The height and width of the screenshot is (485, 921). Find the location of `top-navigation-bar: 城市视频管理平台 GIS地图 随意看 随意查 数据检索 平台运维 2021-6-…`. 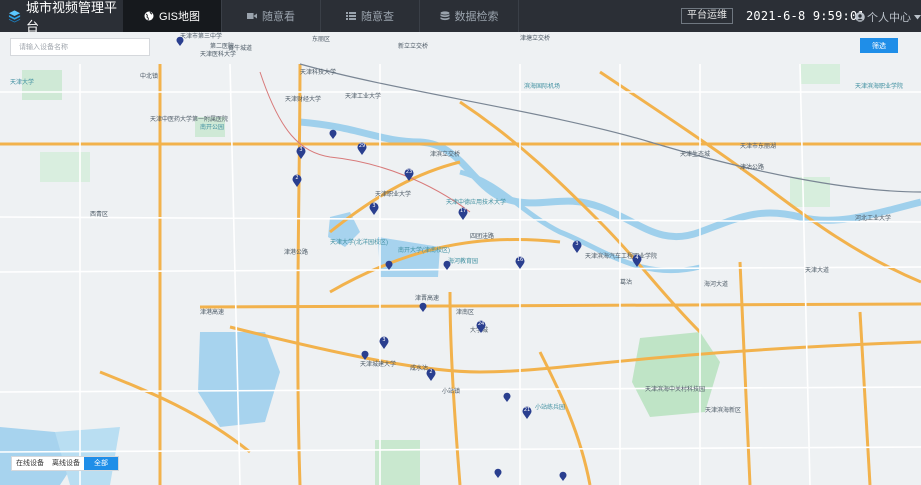

top-navigation-bar: 城市视频管理平台 GIS地图 随意看 随意查 数据检索 平台运维 2021-6-… is located at coordinates (460, 17).